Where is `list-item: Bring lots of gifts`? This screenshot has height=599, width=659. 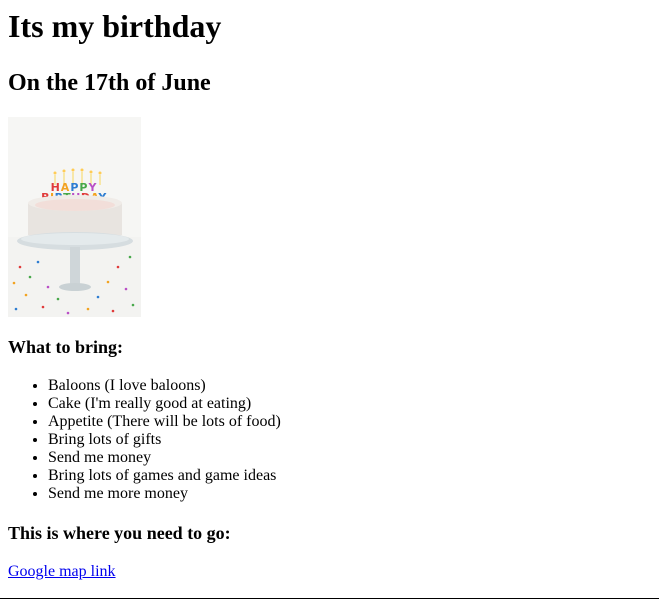
list-item: Bring lots of gifts is located at coordinates (349, 440).